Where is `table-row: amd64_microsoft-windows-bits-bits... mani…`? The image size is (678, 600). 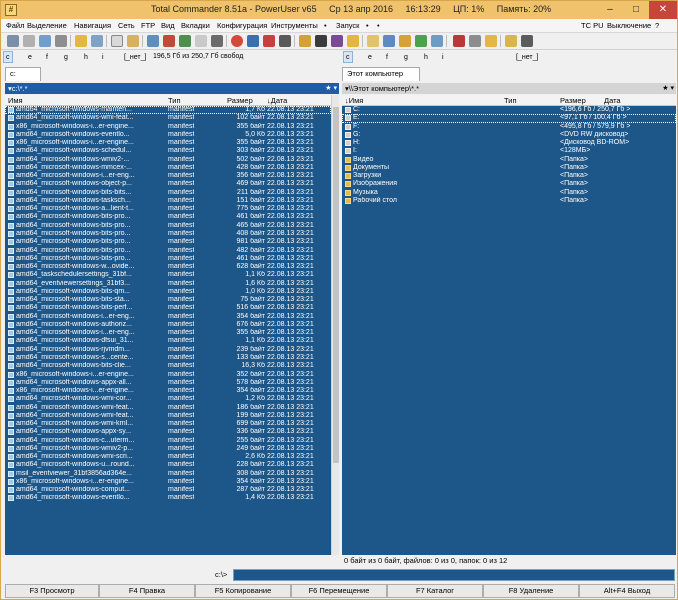
table-row: amd64_microsoft-windows-bits-bits... mani… is located at coordinates (168, 193).